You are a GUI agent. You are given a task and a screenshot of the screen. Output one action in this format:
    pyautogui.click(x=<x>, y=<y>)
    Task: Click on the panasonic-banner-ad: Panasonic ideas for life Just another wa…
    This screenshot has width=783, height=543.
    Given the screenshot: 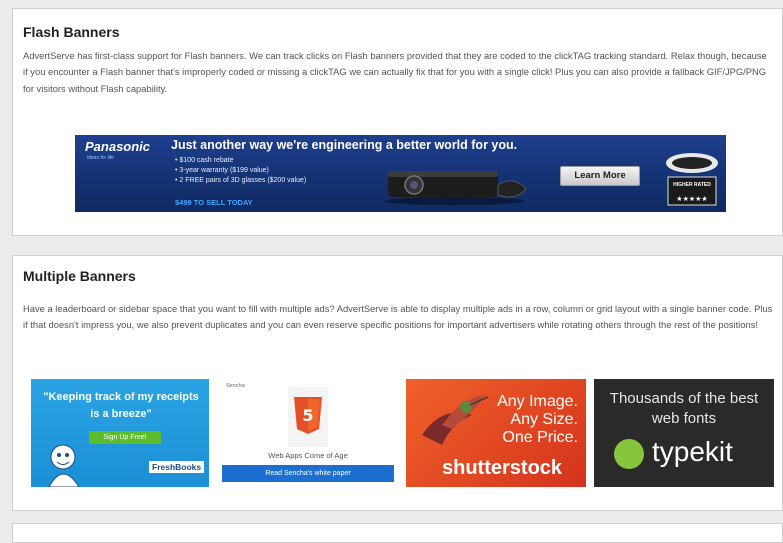 What is the action you would take?
    pyautogui.click(x=400, y=173)
    